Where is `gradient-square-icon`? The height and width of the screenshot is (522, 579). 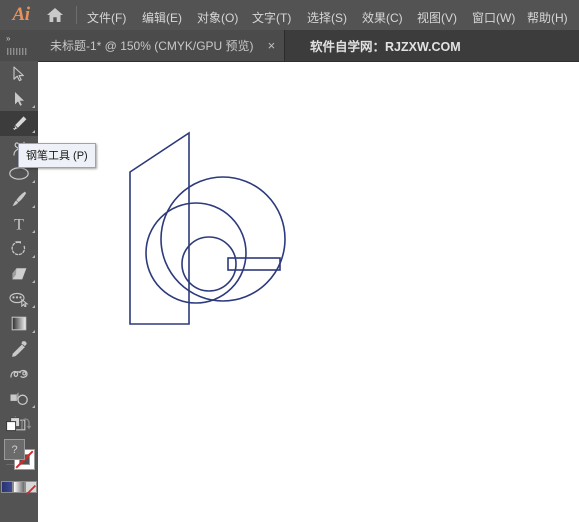
gradient-square-icon is located at coordinates (19, 323).